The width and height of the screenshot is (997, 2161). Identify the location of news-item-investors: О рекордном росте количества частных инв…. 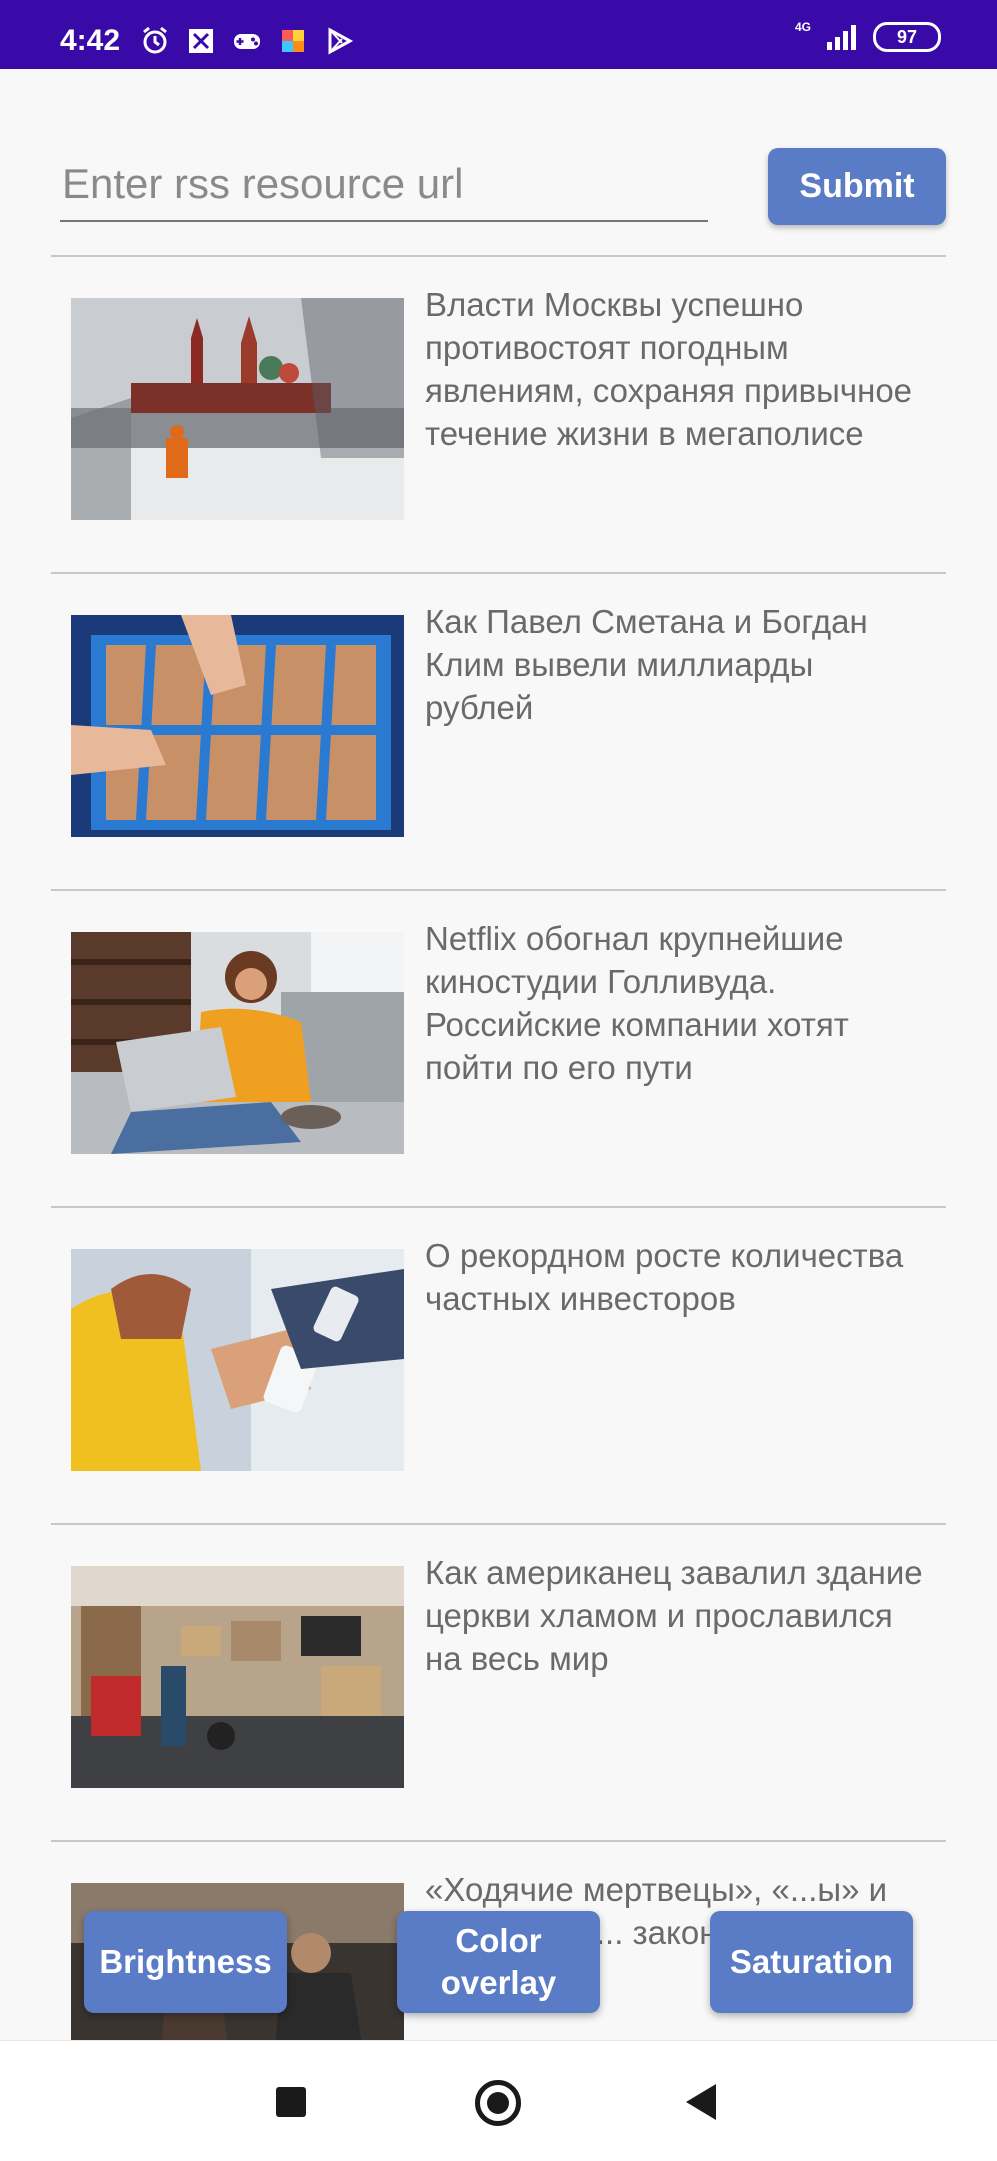
(498, 1365).